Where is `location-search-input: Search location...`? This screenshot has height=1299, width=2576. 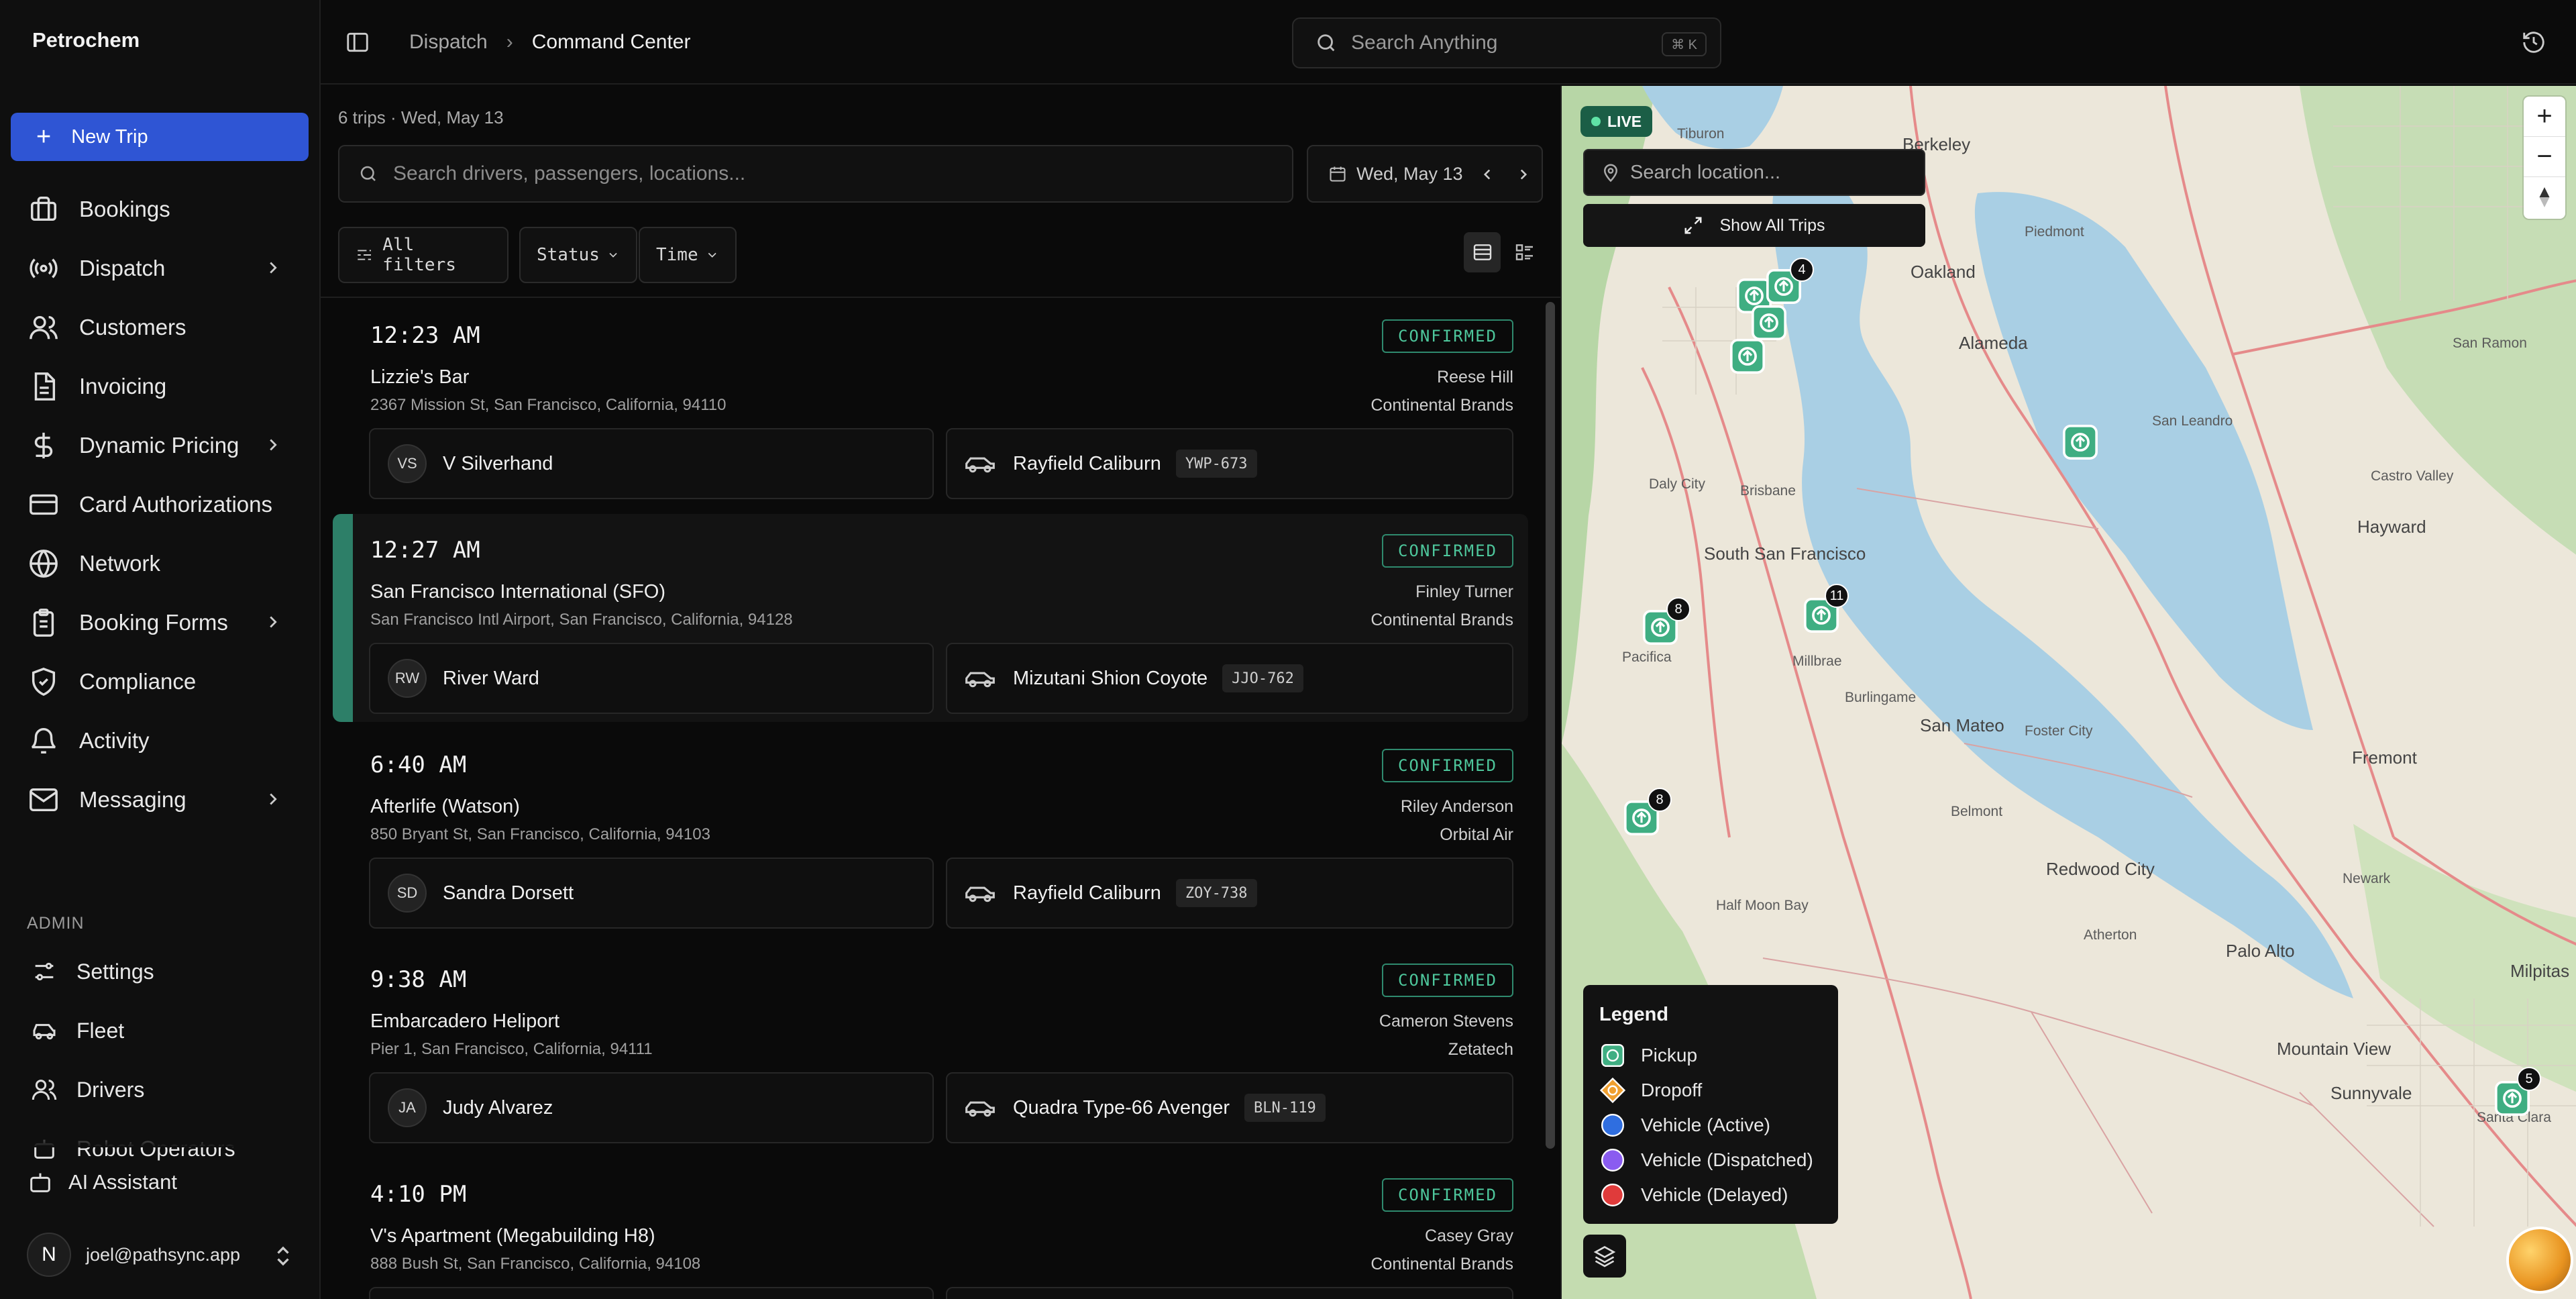
location-search-input: Search location... is located at coordinates (1754, 173).